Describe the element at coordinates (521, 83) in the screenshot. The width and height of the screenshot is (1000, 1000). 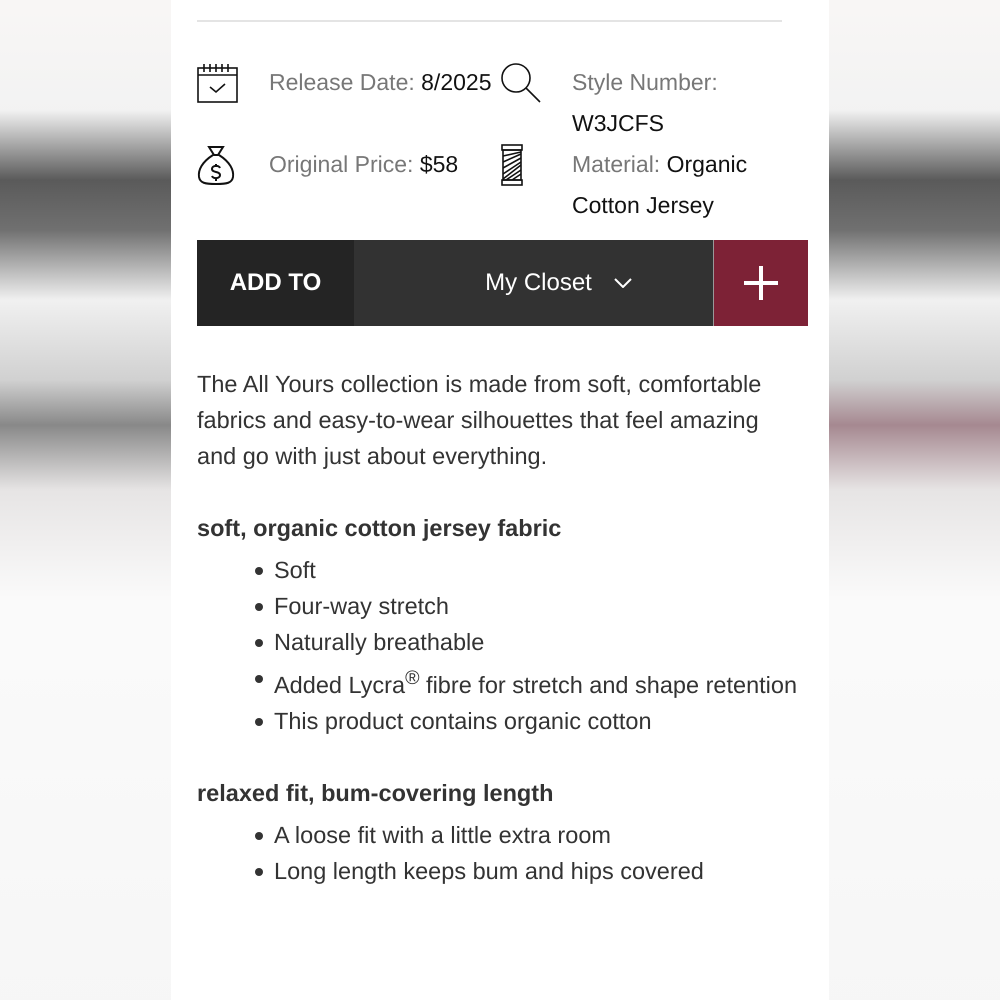
I see `search-icon` at that location.